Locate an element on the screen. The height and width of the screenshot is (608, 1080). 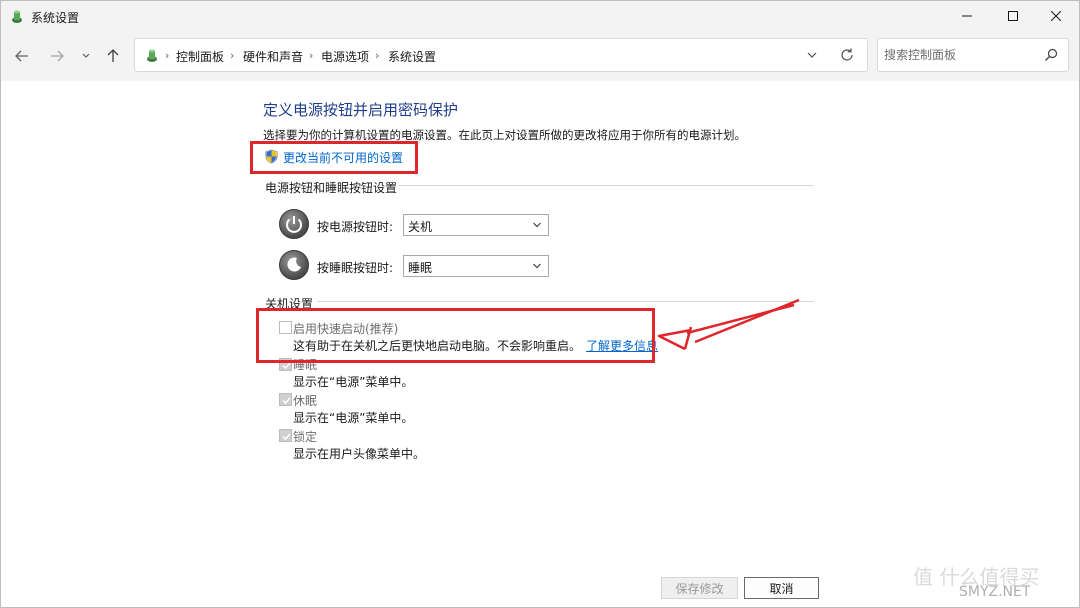
lock-menu-description: 显示在用户头像菜单中。 is located at coordinates (359, 454).